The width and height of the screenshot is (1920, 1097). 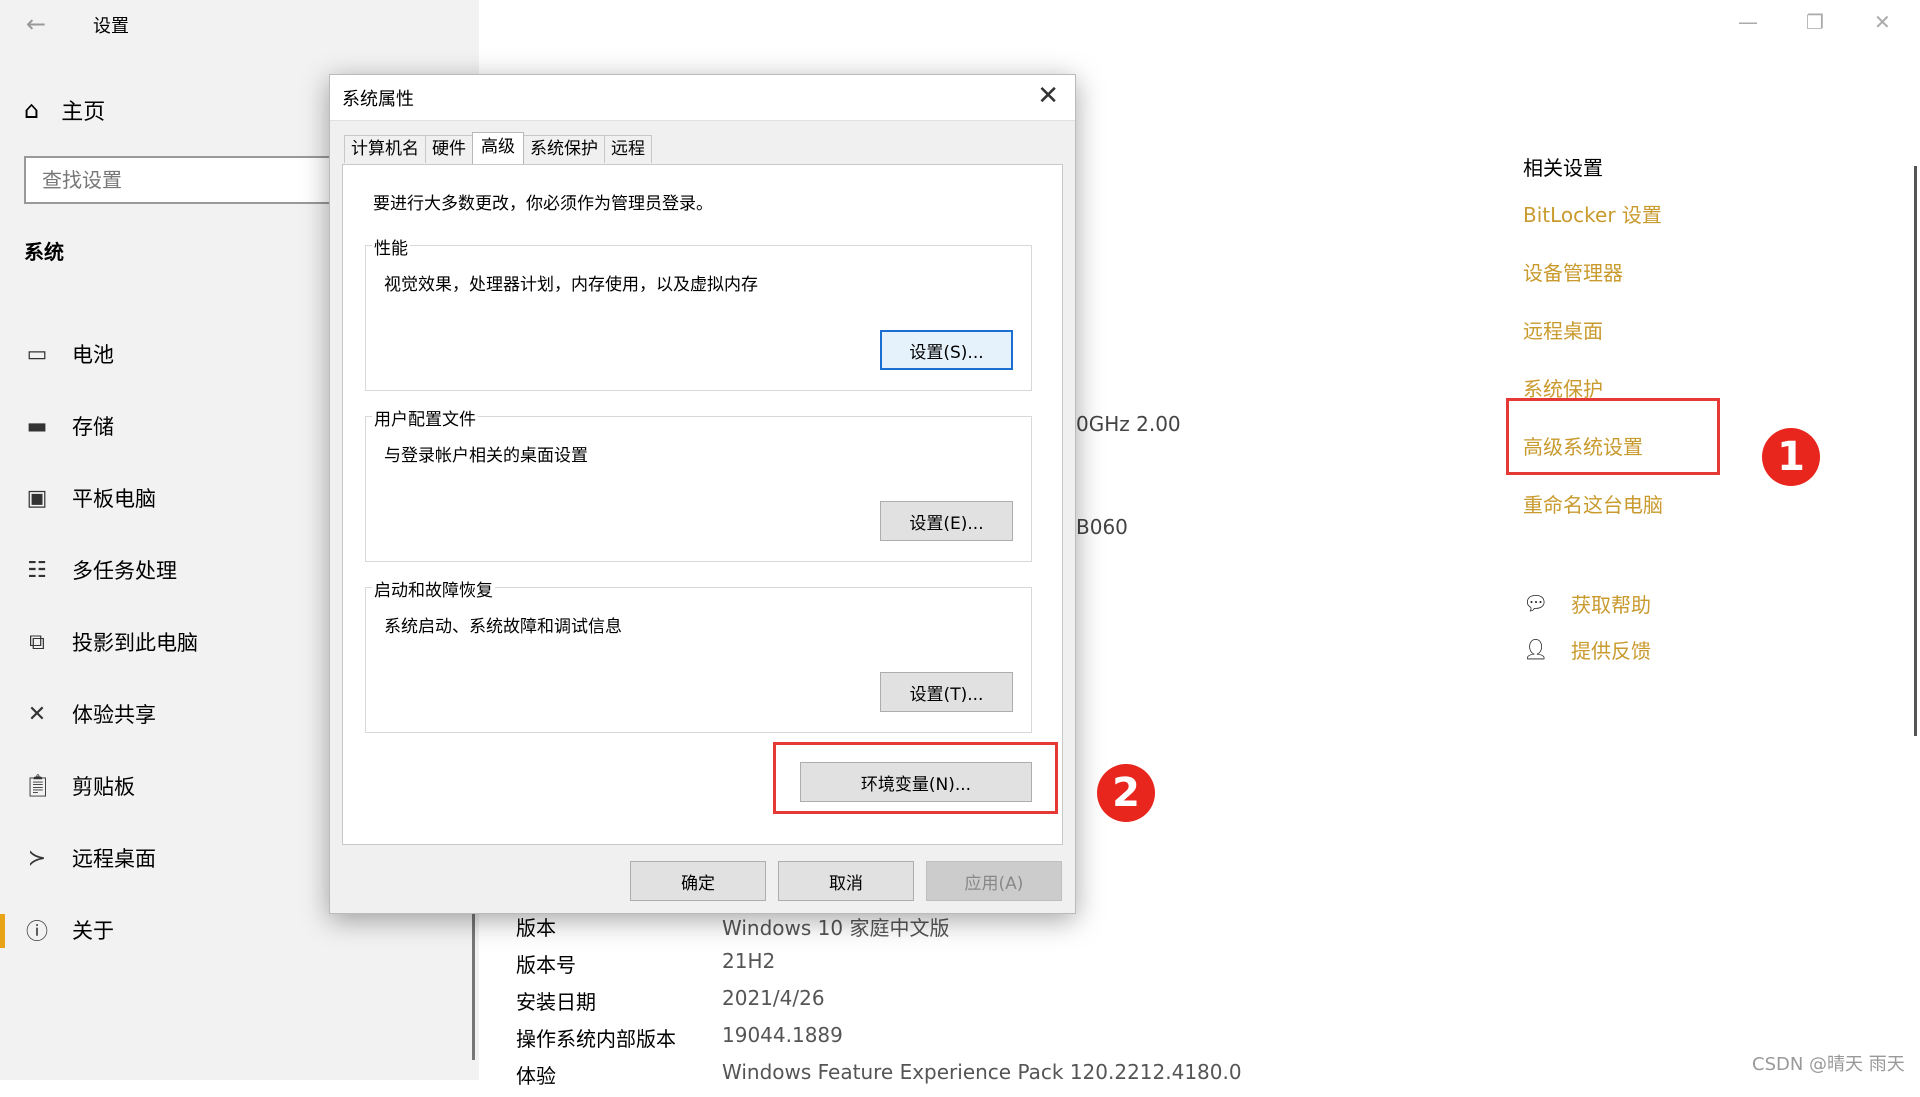 I want to click on chat-help-icon: 💬︎, so click(x=1536, y=603).